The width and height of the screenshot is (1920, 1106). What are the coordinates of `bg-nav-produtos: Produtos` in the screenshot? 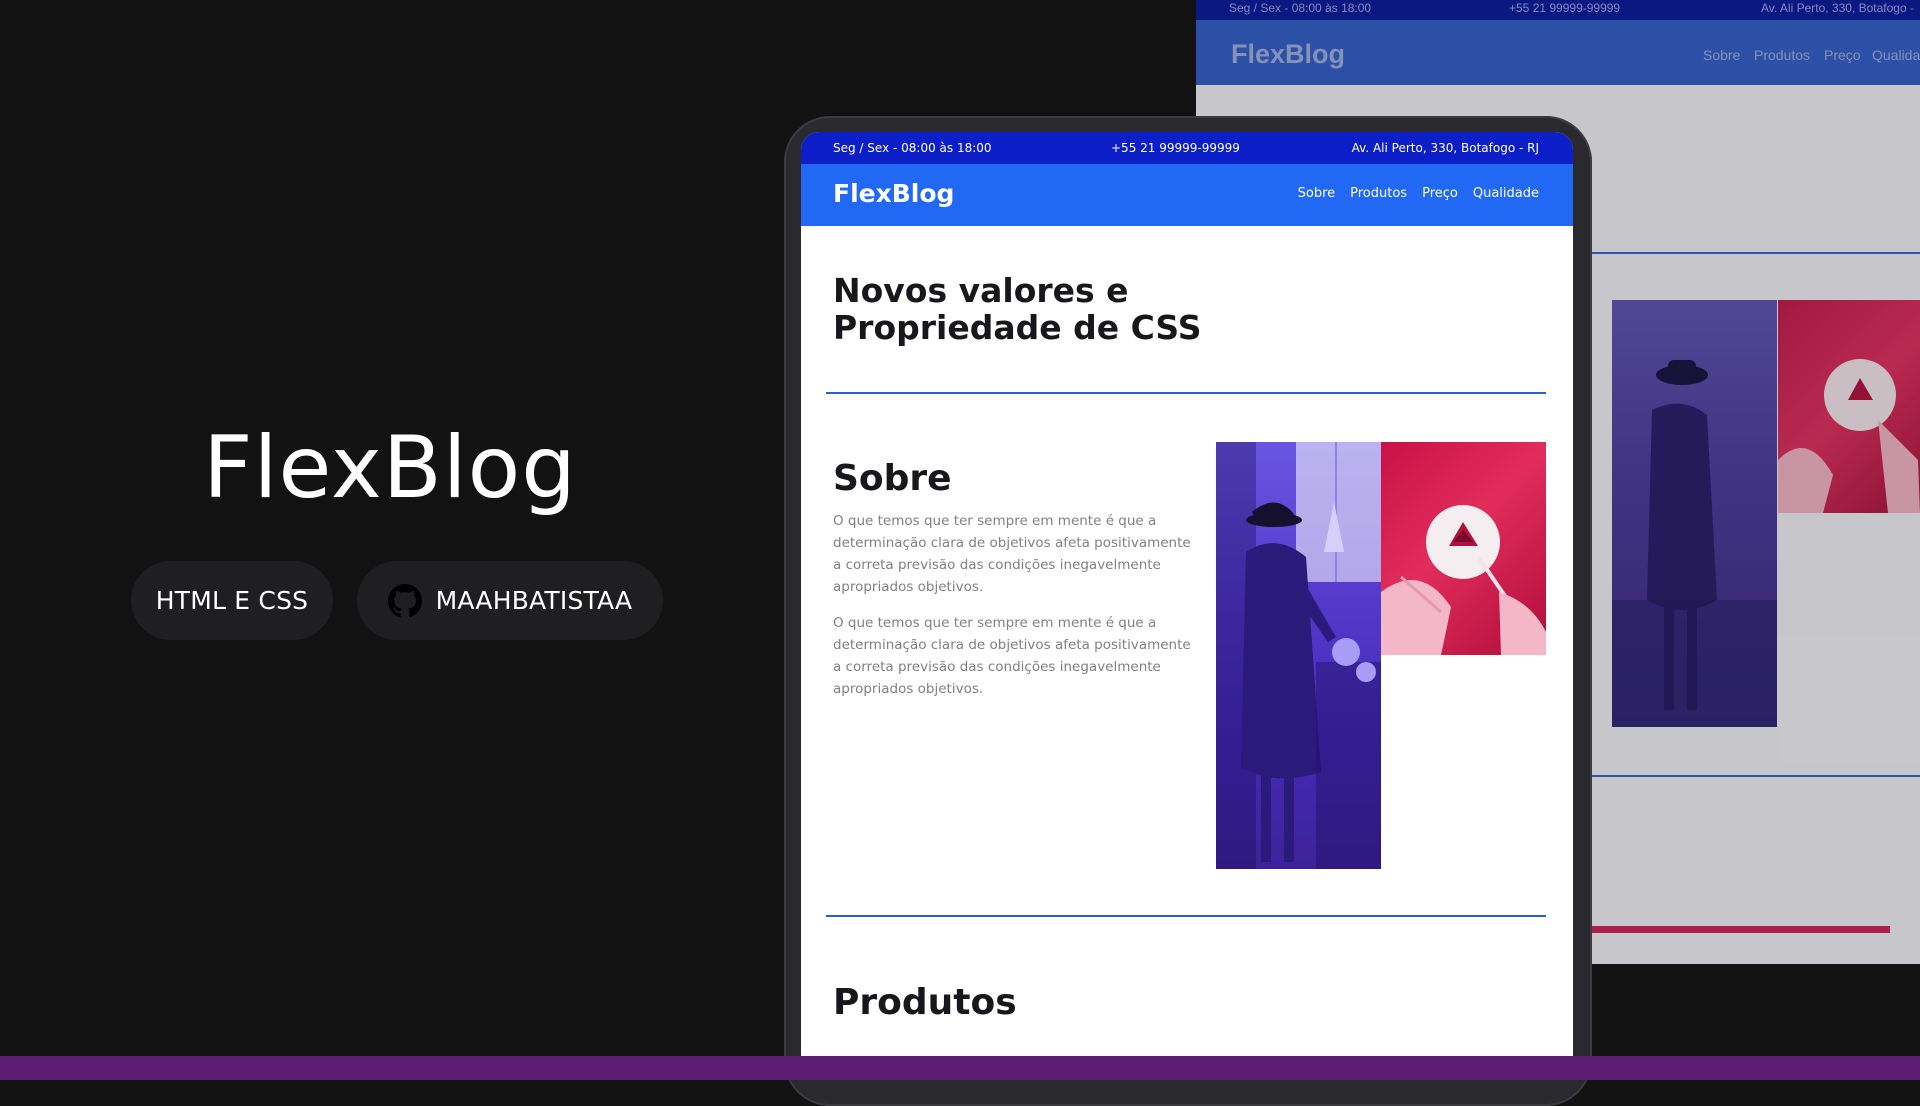 It's located at (1782, 55).